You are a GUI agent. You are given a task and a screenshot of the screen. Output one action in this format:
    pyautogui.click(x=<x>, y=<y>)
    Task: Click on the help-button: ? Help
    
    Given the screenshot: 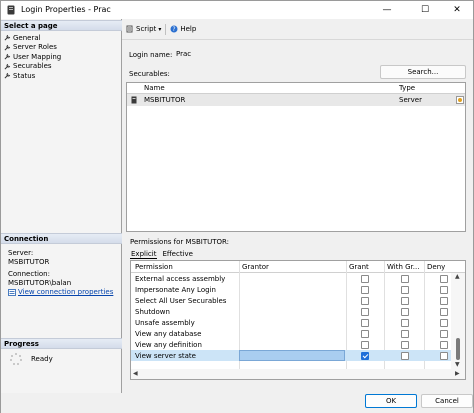 What is the action you would take?
    pyautogui.click(x=183, y=29)
    